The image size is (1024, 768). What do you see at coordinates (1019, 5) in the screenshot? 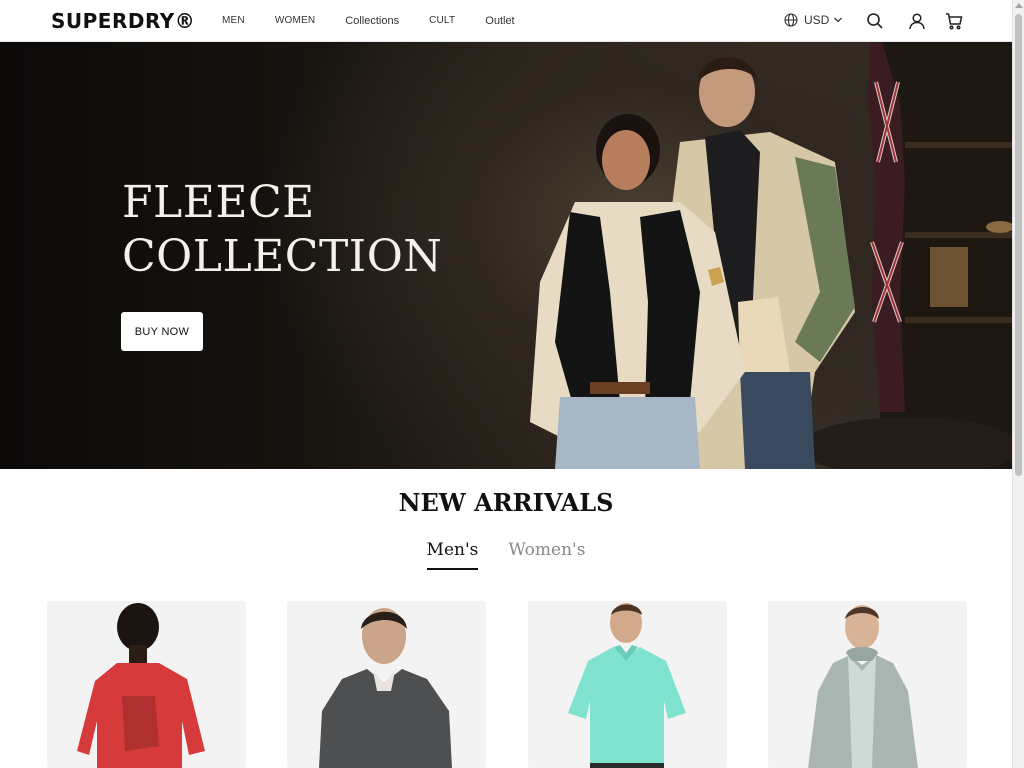
I see `scroll-up-arrow-icon` at bounding box center [1019, 5].